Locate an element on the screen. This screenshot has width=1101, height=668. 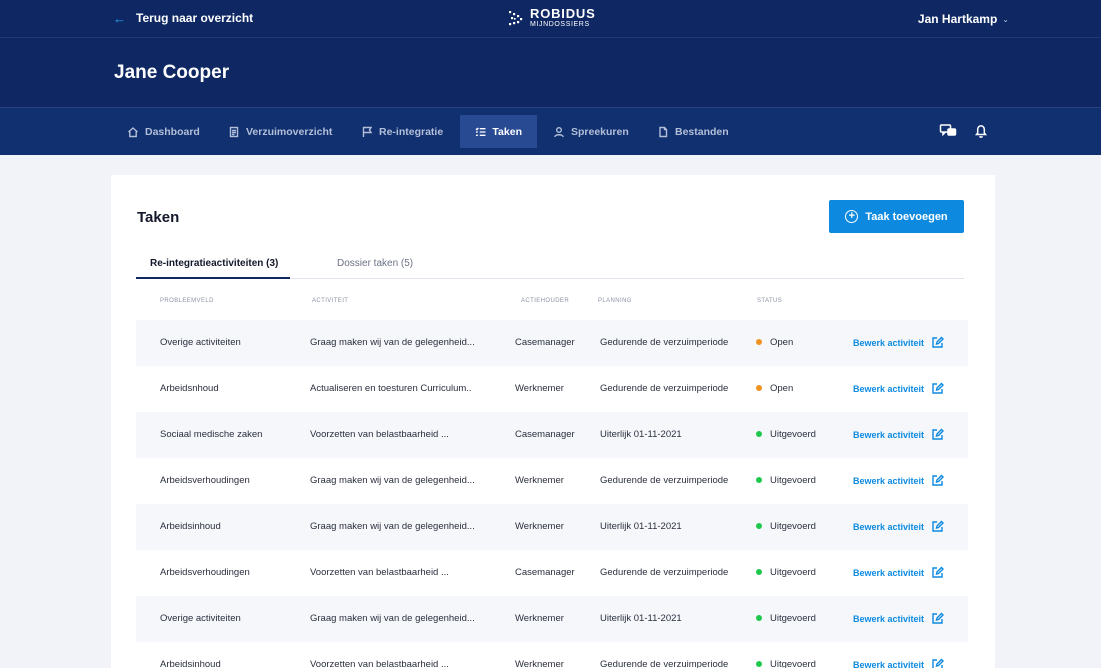
nav-item-label: Re-integratie is located at coordinates (411, 131).